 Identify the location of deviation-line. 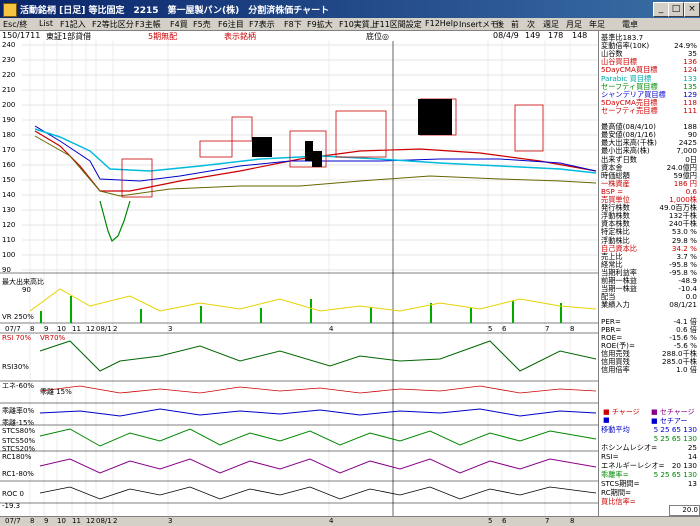
(318, 412).